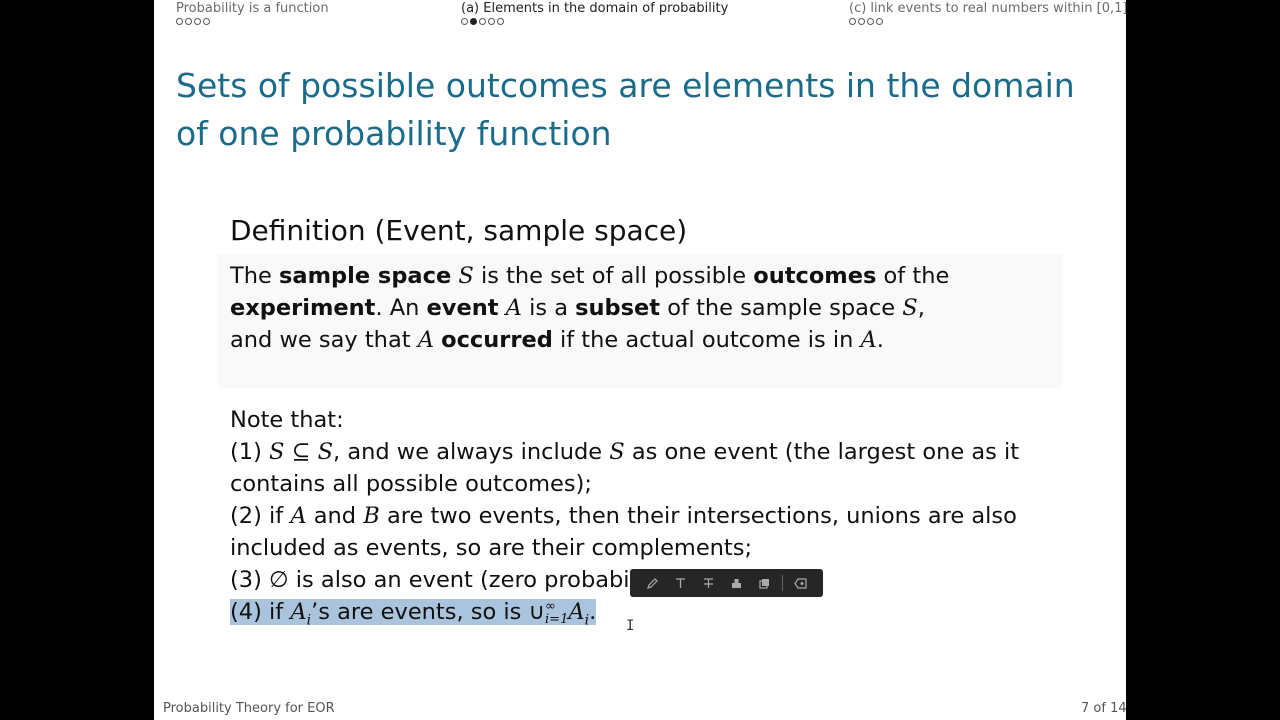  I want to click on footer-title: Probability Theory for EOR, so click(249, 708).